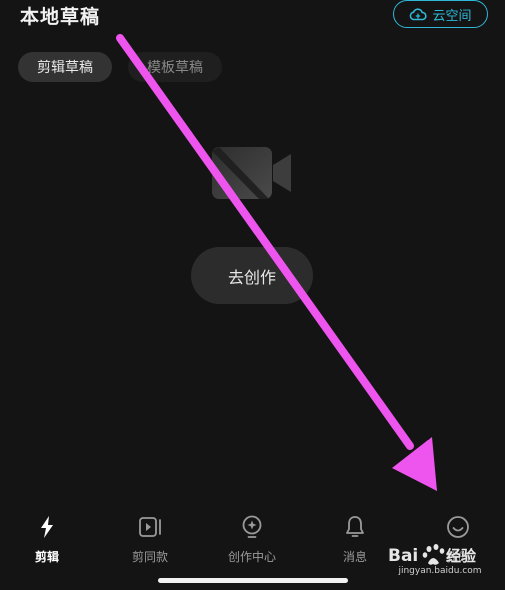 The height and width of the screenshot is (590, 505). Describe the element at coordinates (252, 539) in the screenshot. I see `nav-creator-center: 创作中心` at that location.